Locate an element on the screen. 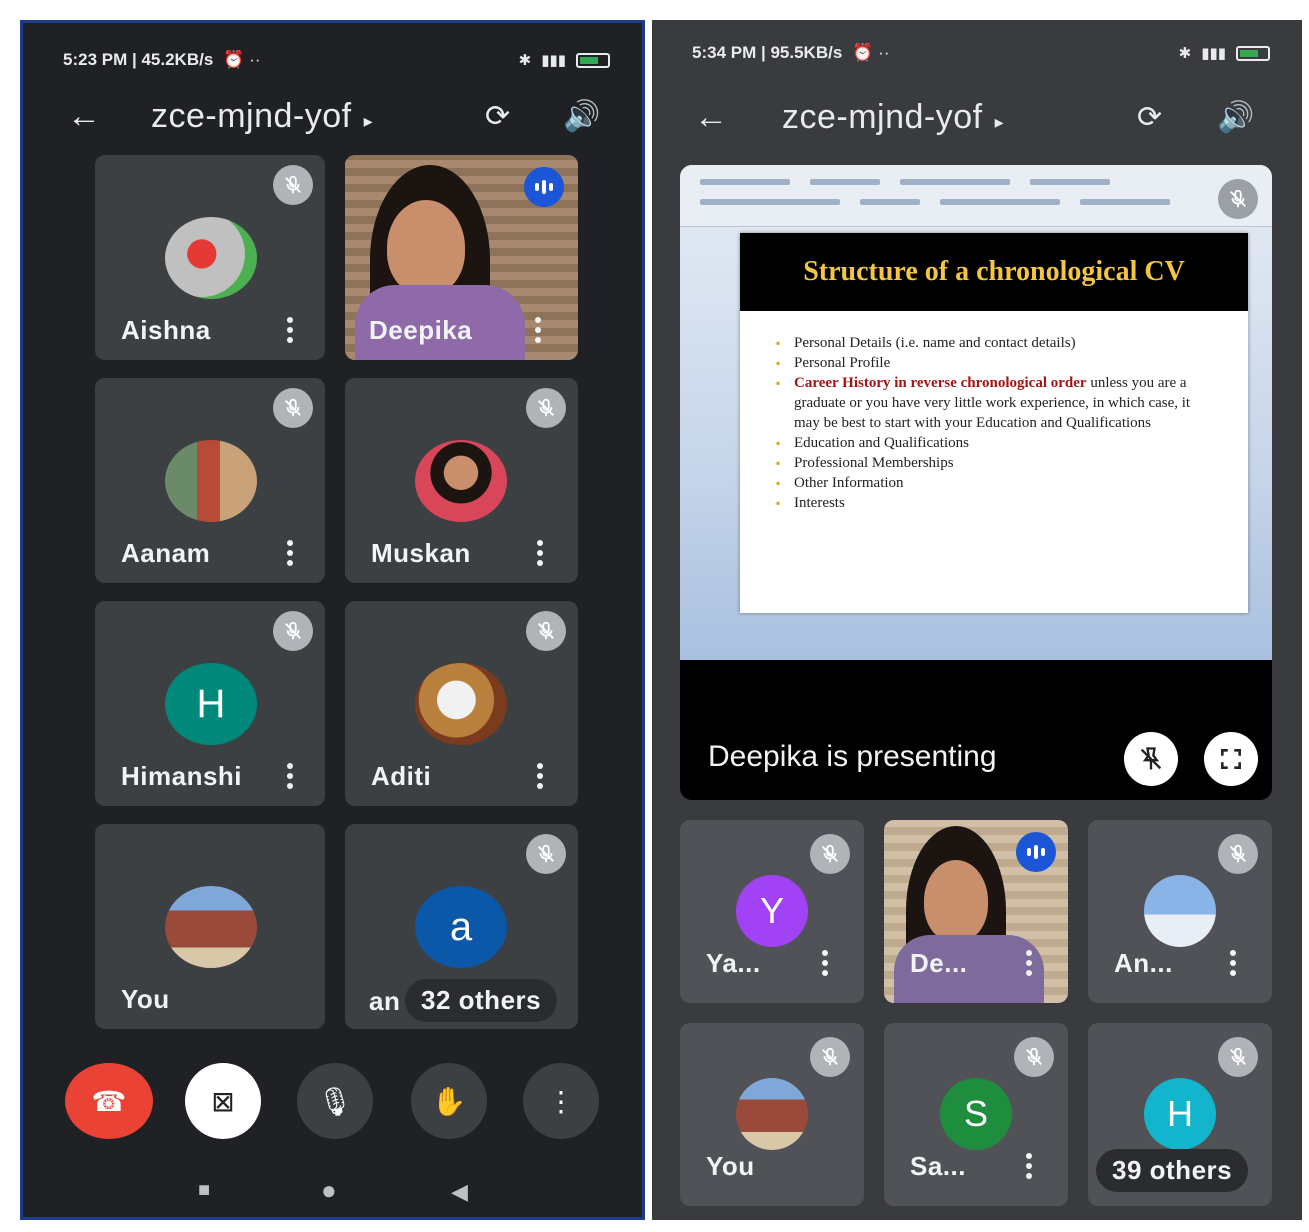 This screenshot has height=1232, width=1309. call-controls: ☎ ⊠ 🎙 ✋ ⋮ is located at coordinates (332, 1103).